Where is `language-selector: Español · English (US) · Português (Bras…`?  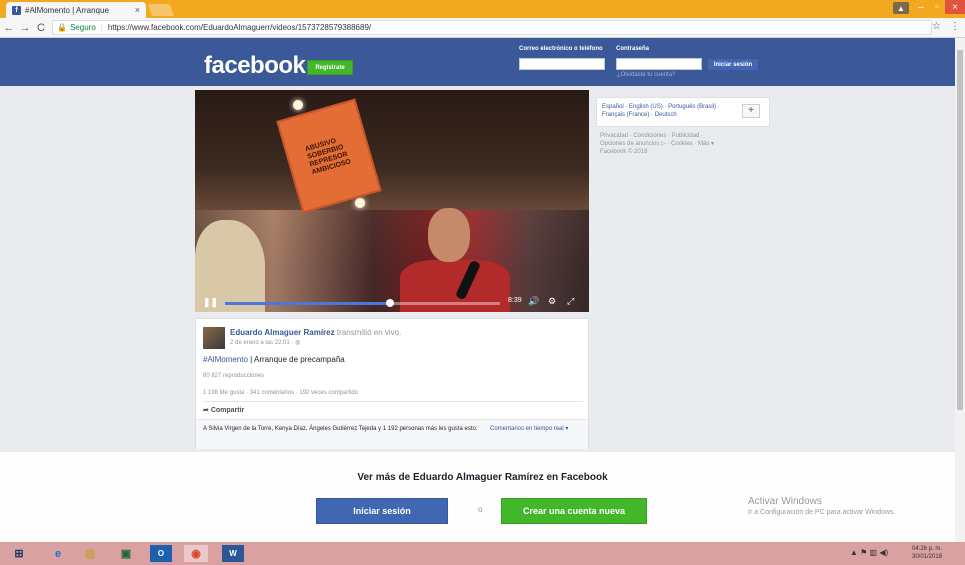 language-selector: Español · English (US) · Português (Bras… is located at coordinates (683, 112).